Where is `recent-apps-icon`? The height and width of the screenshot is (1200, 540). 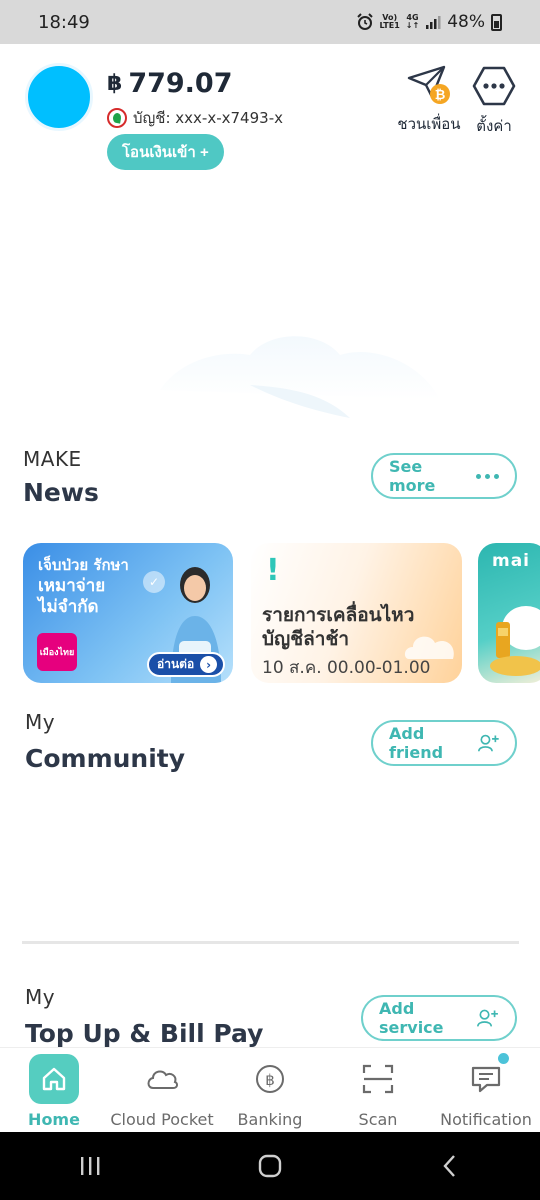
recent-apps-icon is located at coordinates (90, 1166).